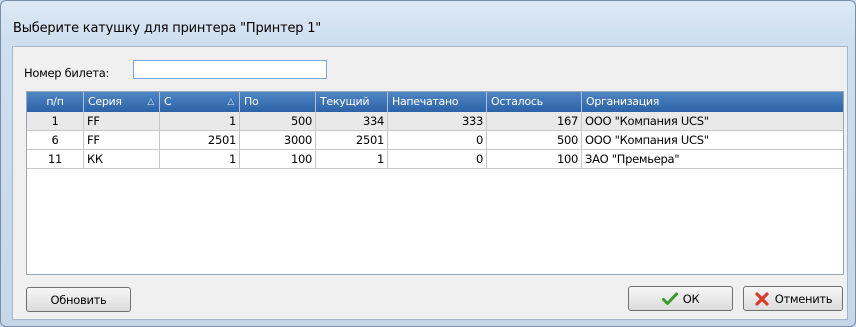  Describe the element at coordinates (278, 140) in the screenshot. I see `cell-to: 3000` at that location.